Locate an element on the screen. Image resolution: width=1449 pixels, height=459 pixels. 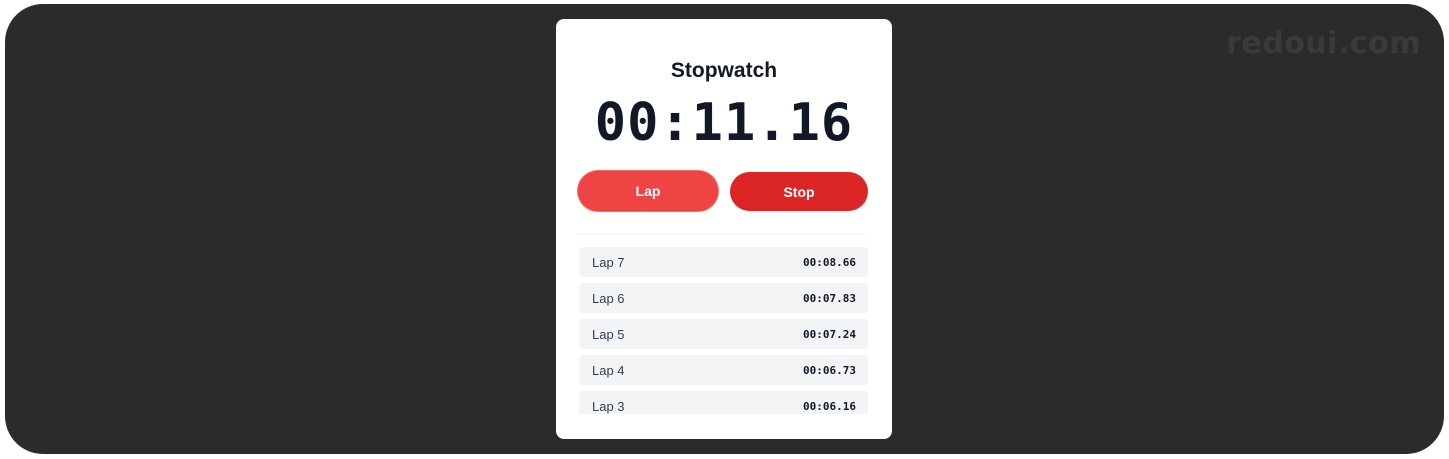
lap-row: Lap 5 00:07.24 is located at coordinates (723, 334).